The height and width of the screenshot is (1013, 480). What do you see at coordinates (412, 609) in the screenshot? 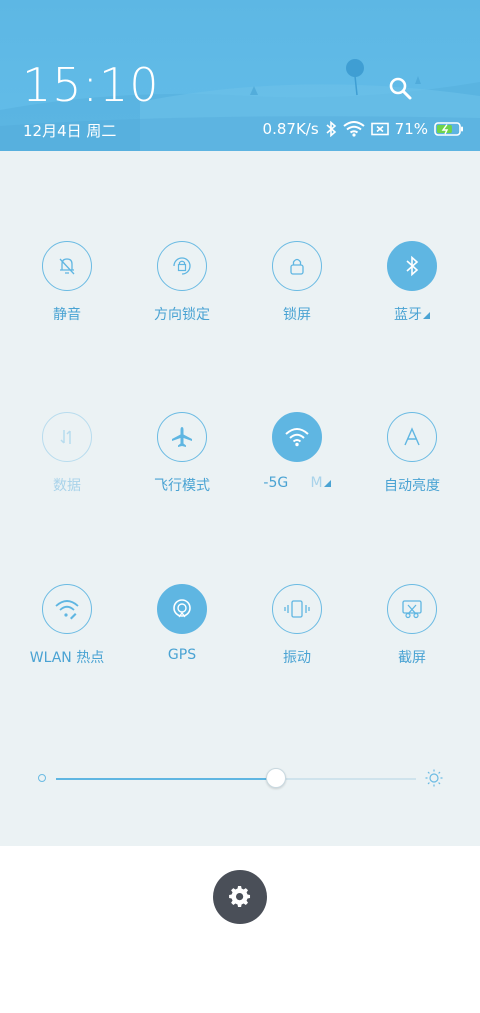
I see `screenshot-icon` at bounding box center [412, 609].